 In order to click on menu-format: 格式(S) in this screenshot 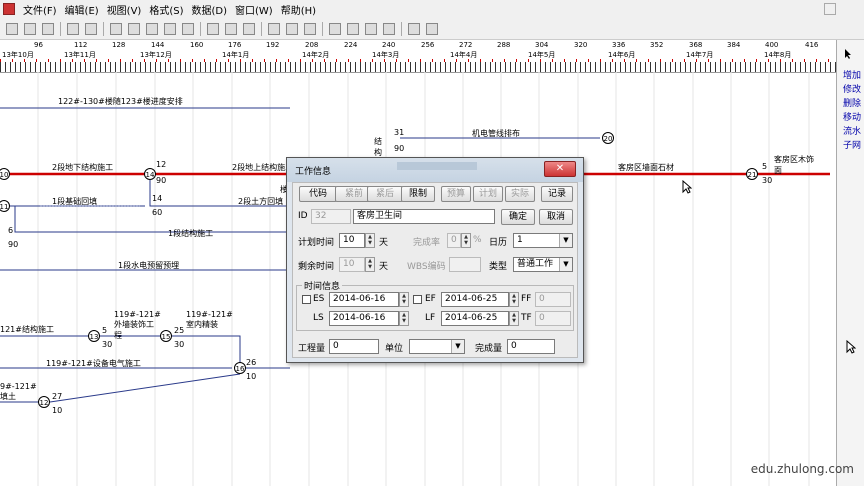, I will do `click(166, 9)`.